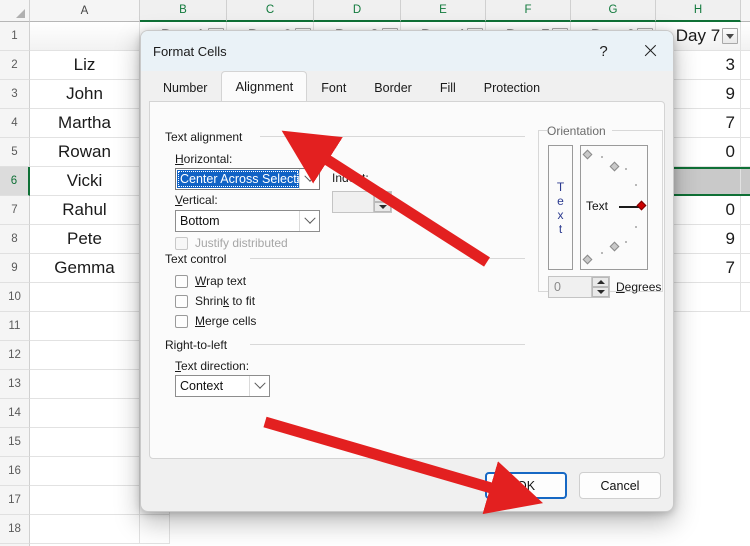 The image size is (750, 546). What do you see at coordinates (231, 243) in the screenshot?
I see `justify-distributed-checkbox-row: Justify distributed` at bounding box center [231, 243].